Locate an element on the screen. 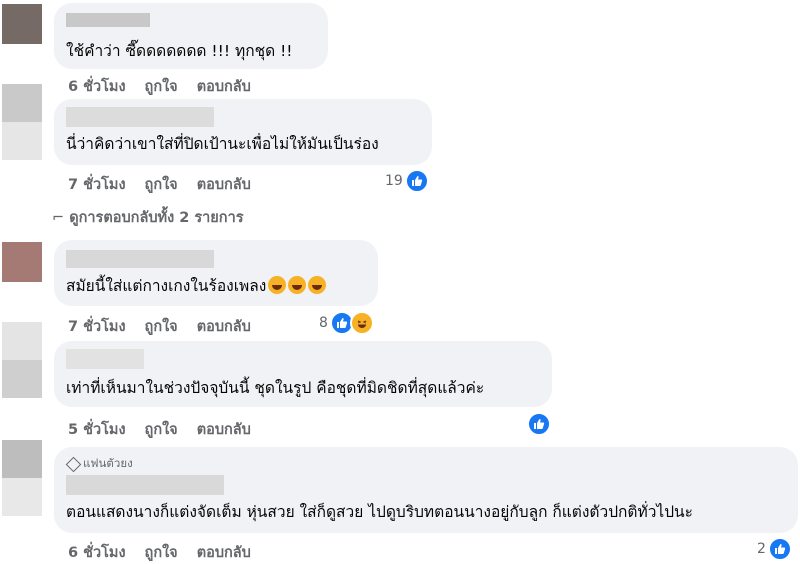 This screenshot has width=800, height=564. top-fan-badge: แฟนตัวยง is located at coordinates (99, 464).